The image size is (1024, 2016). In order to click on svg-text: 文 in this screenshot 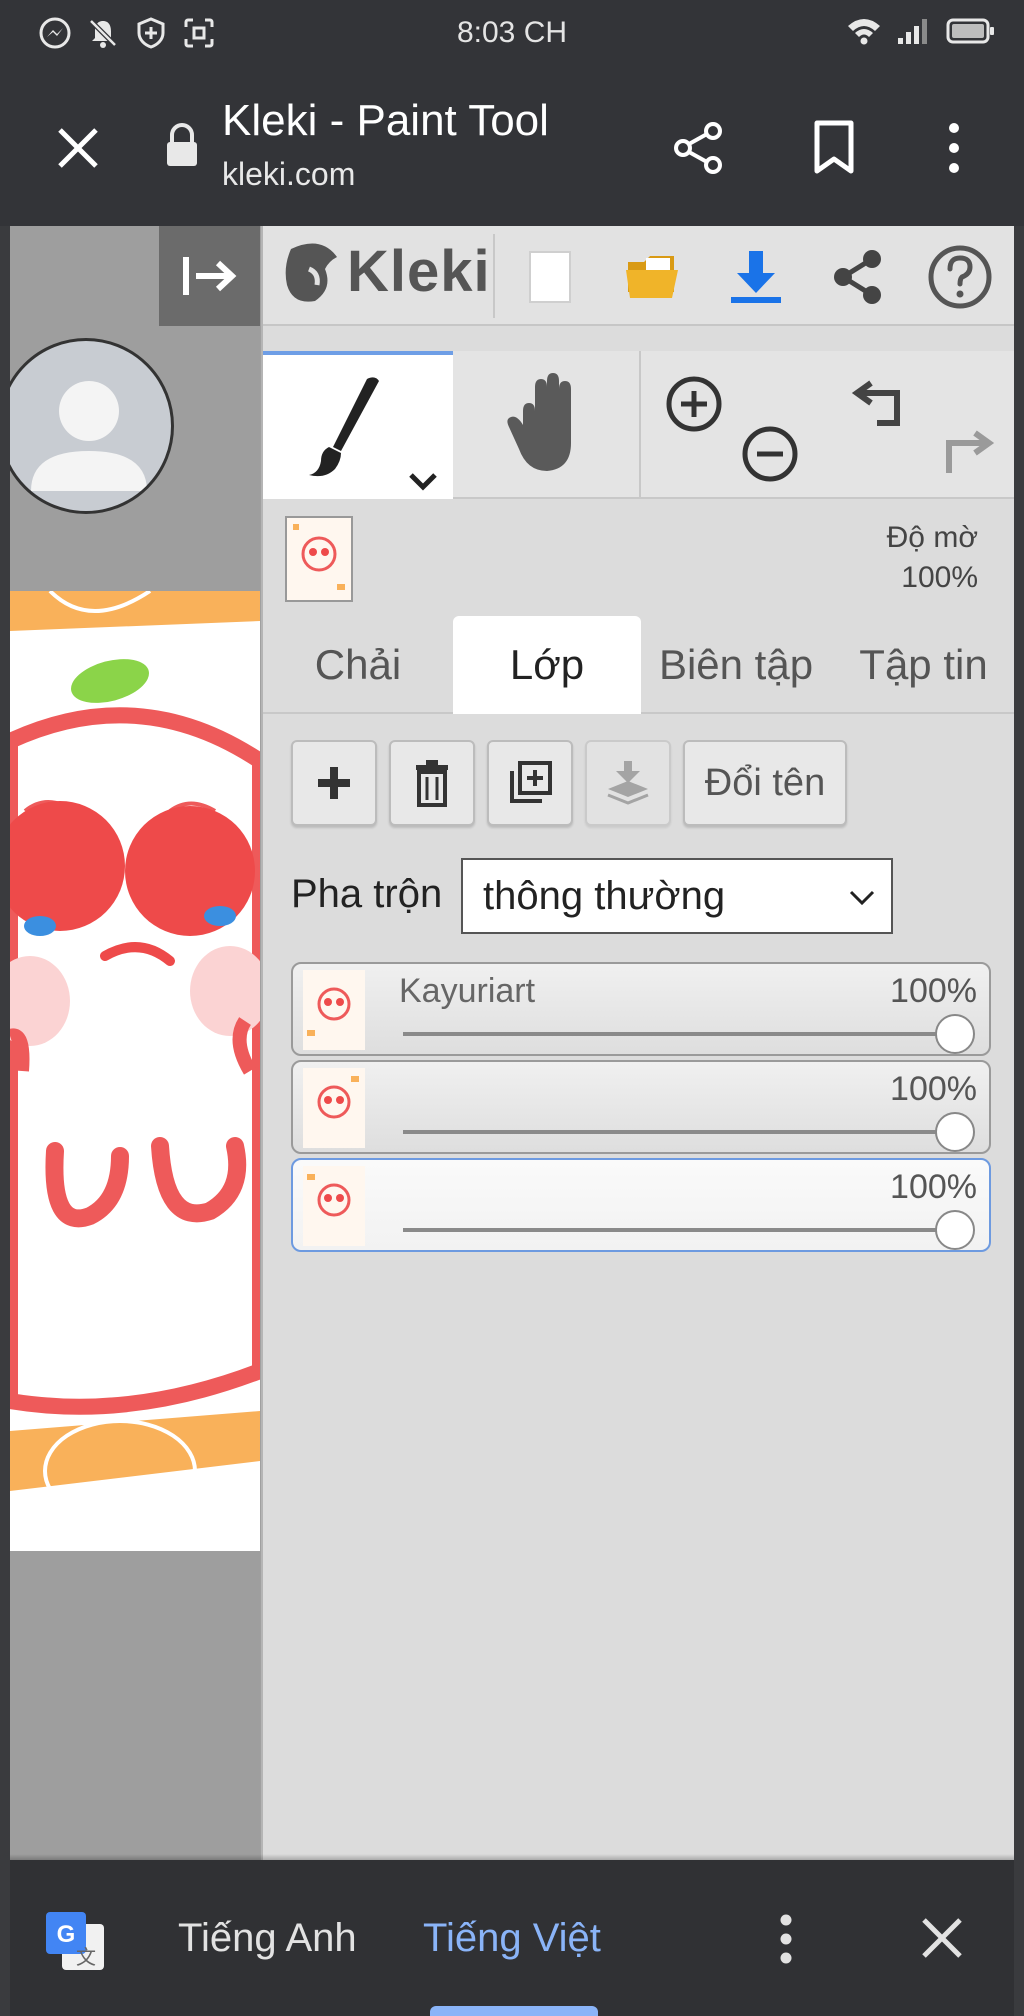, I will do `click(86, 1957)`.